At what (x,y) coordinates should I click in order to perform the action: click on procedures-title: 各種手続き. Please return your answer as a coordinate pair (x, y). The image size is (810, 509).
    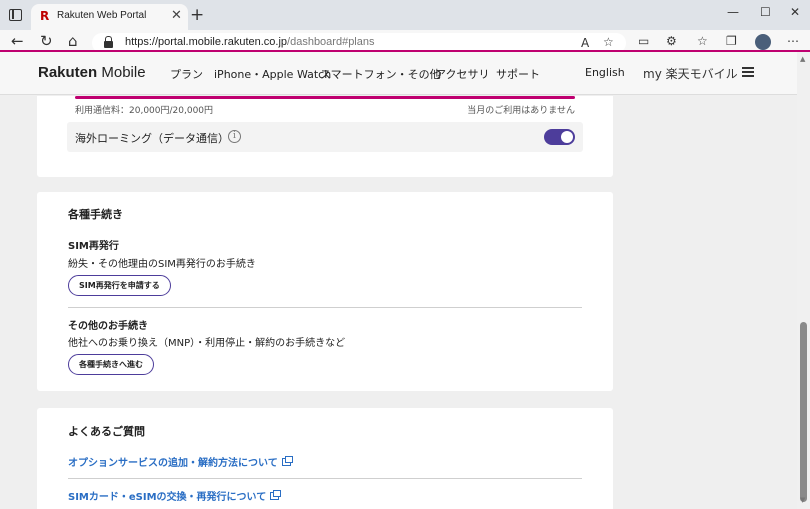
    Looking at the image, I should click on (95, 214).